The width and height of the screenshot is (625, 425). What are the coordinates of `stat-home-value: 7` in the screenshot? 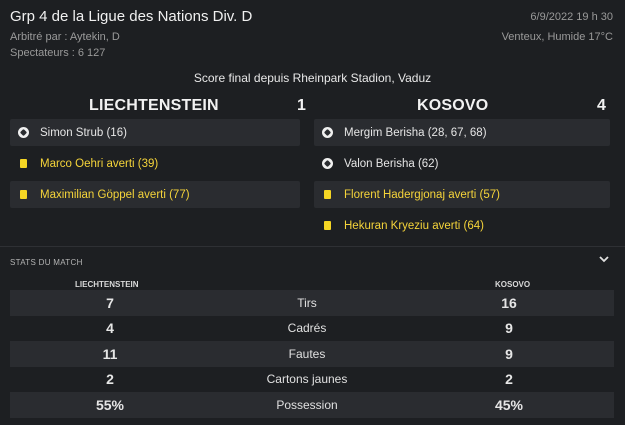 It's located at (110, 302).